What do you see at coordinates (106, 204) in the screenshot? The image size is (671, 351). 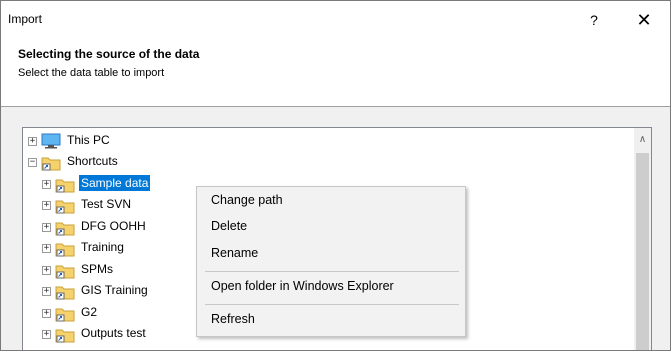 I see `tree-item-label: Test SVN` at bounding box center [106, 204].